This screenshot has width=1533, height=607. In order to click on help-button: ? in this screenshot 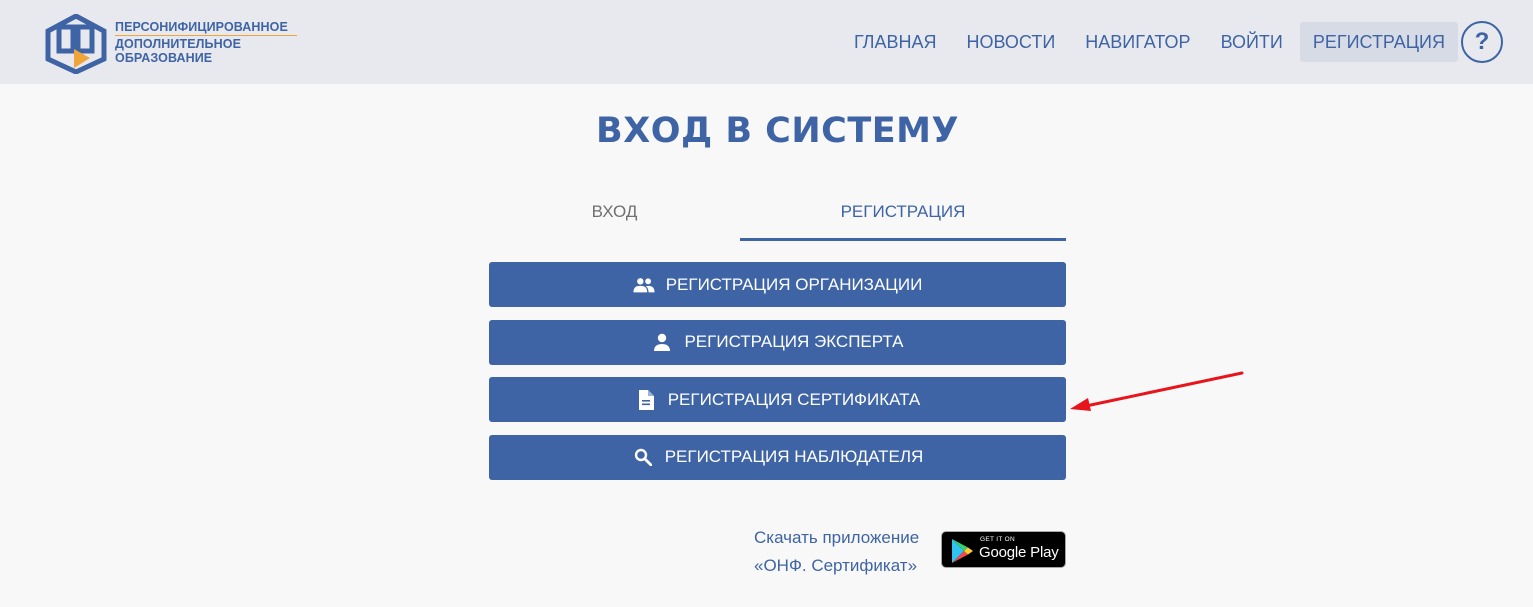, I will do `click(1482, 42)`.